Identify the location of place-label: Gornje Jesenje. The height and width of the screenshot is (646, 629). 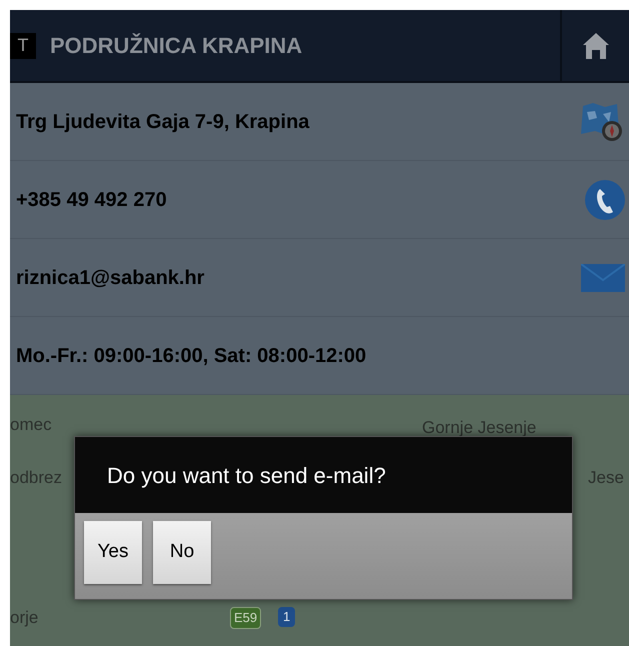
(479, 428).